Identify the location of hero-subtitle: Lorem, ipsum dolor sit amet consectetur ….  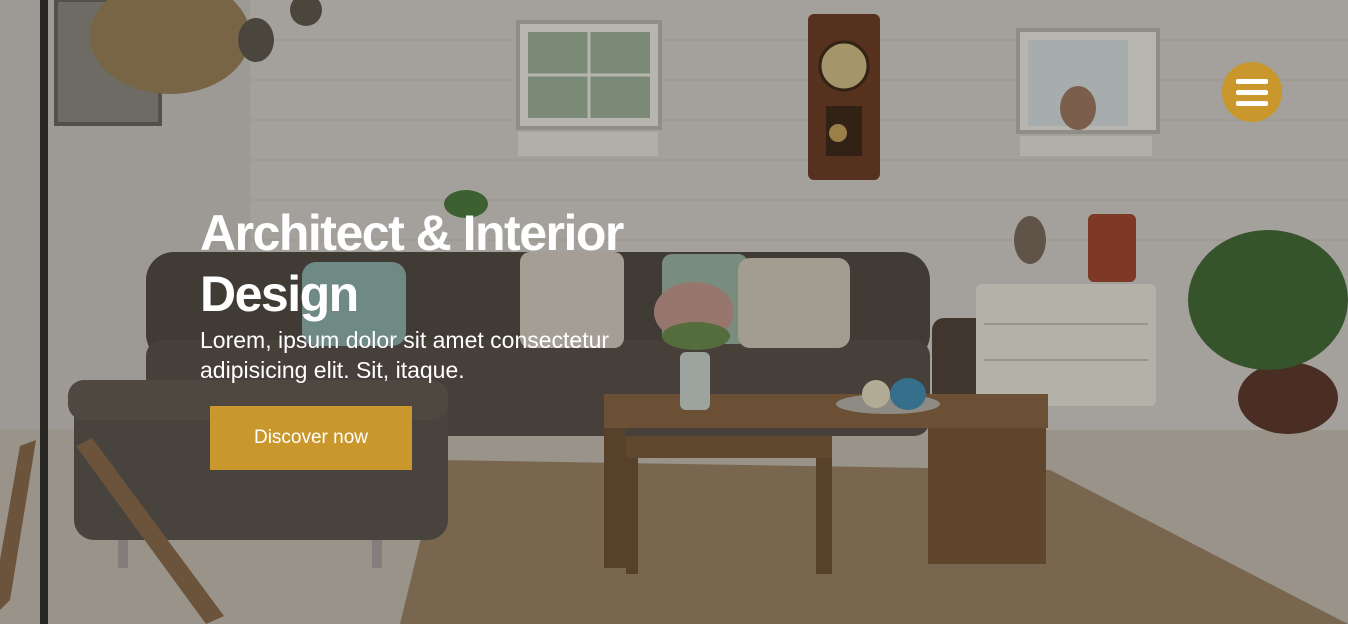
(405, 355).